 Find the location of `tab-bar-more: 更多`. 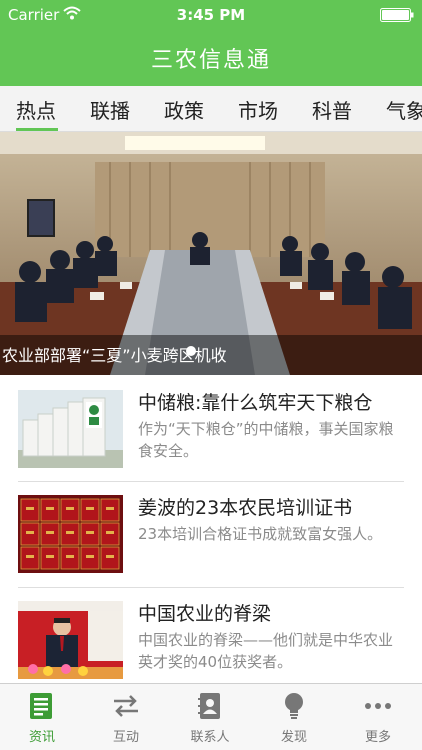

tab-bar-more: 更多 is located at coordinates (378, 717).